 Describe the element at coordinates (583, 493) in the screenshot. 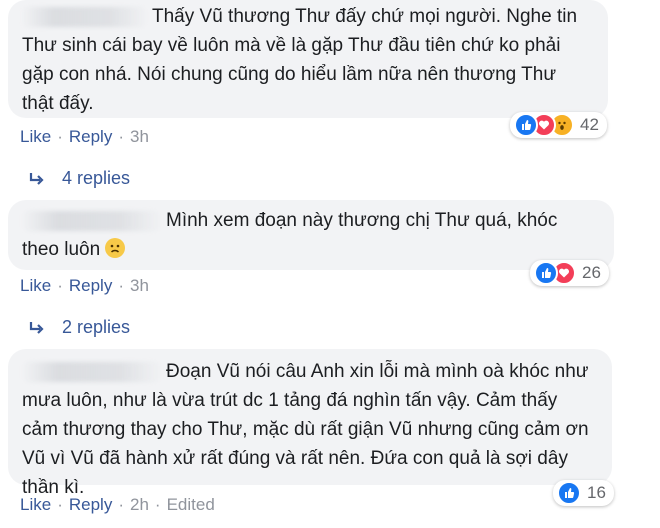

I see `reaction-summary: 16` at that location.